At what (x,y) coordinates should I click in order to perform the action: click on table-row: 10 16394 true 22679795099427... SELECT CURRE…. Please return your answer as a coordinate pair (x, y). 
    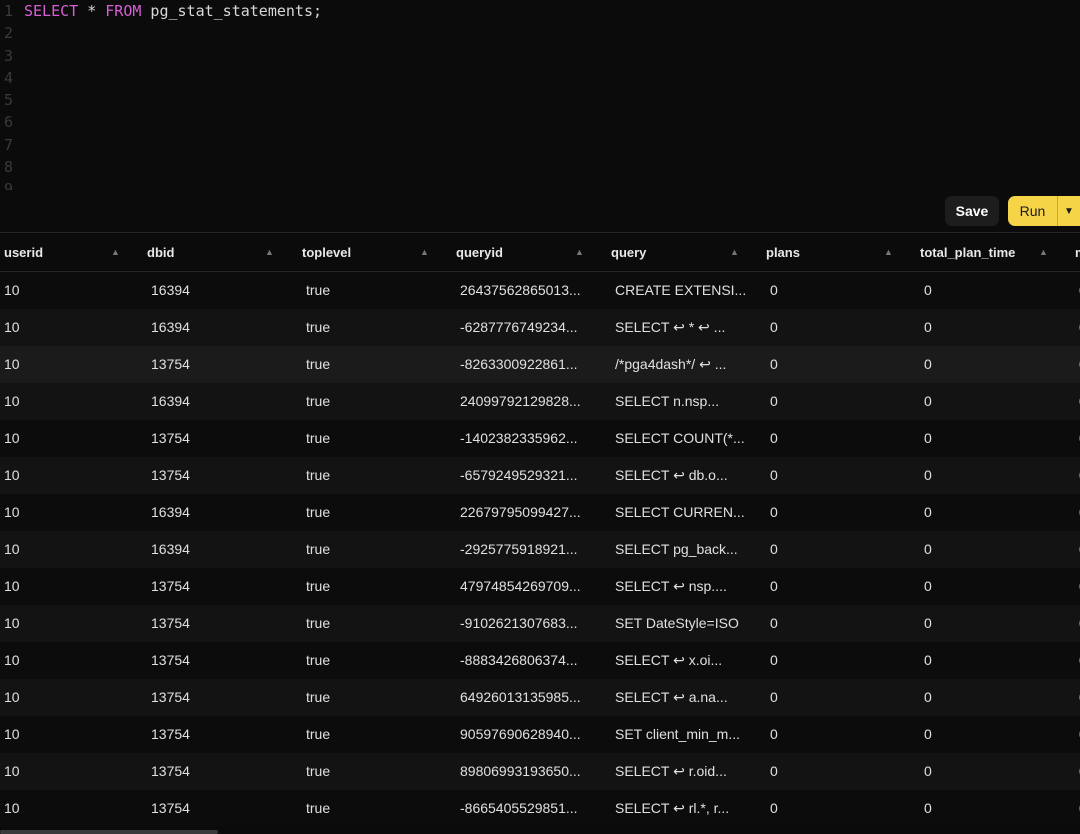
    Looking at the image, I should click on (540, 512).